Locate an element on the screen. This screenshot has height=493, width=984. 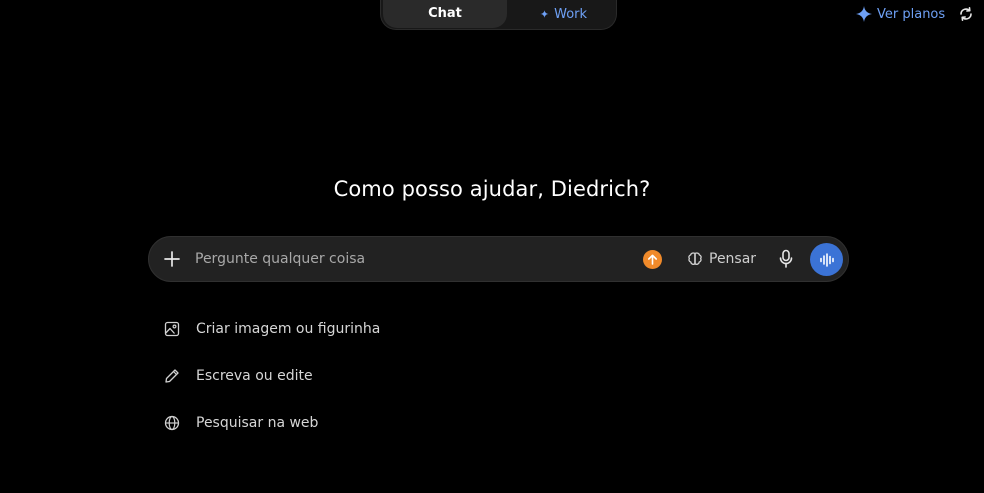
waveform-icon is located at coordinates (826, 259).